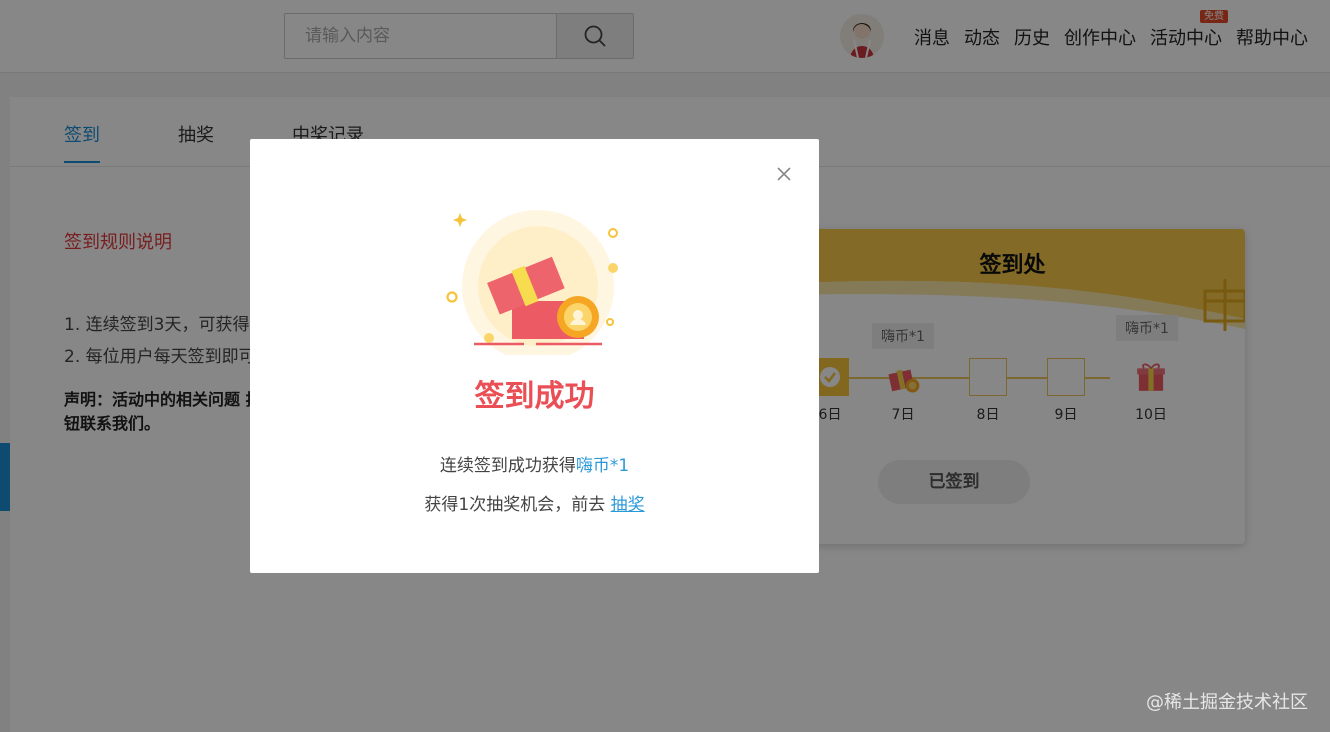  I want to click on gift-success-illustration, so click(532, 282).